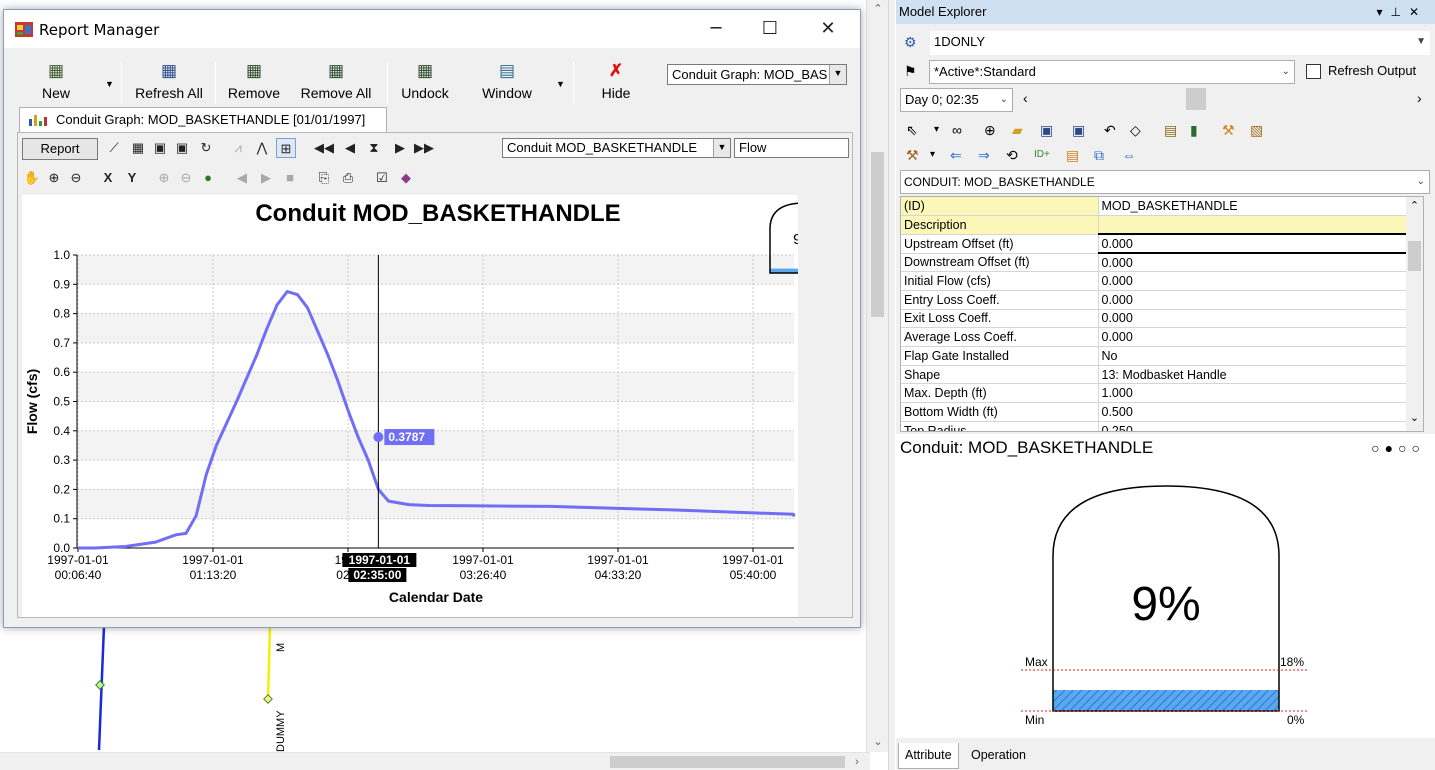 The width and height of the screenshot is (1435, 770). I want to click on swap-icon: ⧉, so click(1099, 155).